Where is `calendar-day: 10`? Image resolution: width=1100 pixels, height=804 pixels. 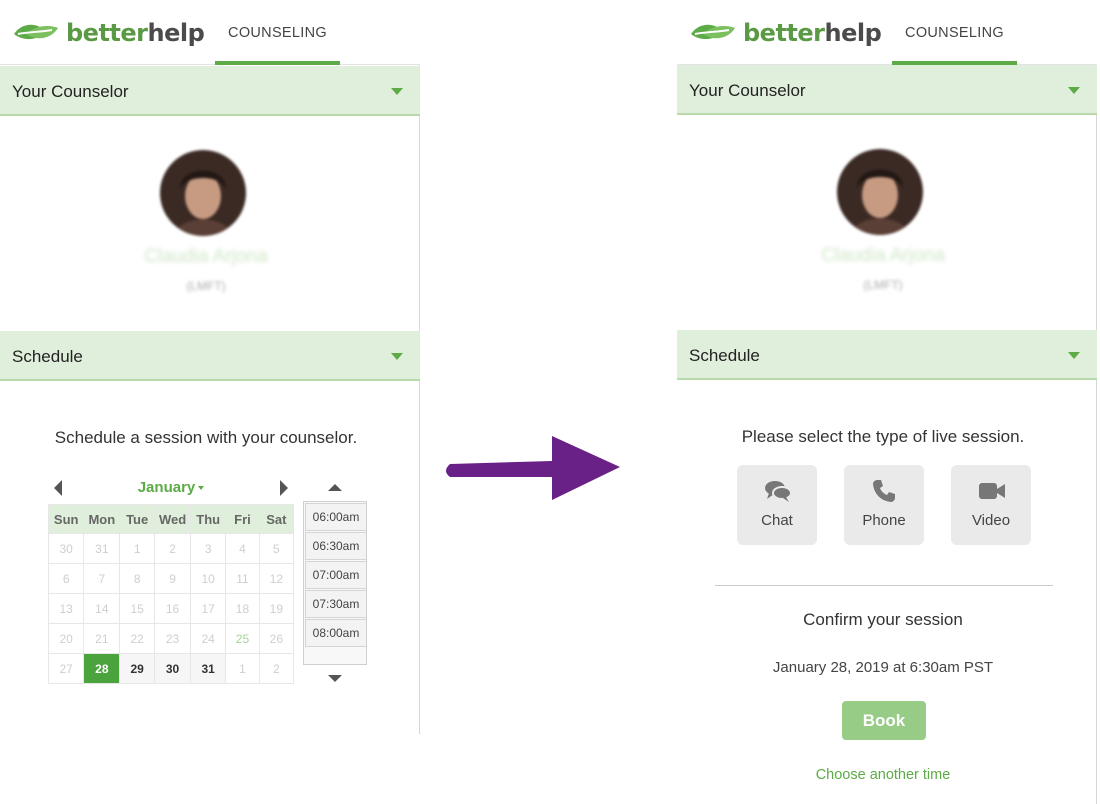 calendar-day: 10 is located at coordinates (208, 578).